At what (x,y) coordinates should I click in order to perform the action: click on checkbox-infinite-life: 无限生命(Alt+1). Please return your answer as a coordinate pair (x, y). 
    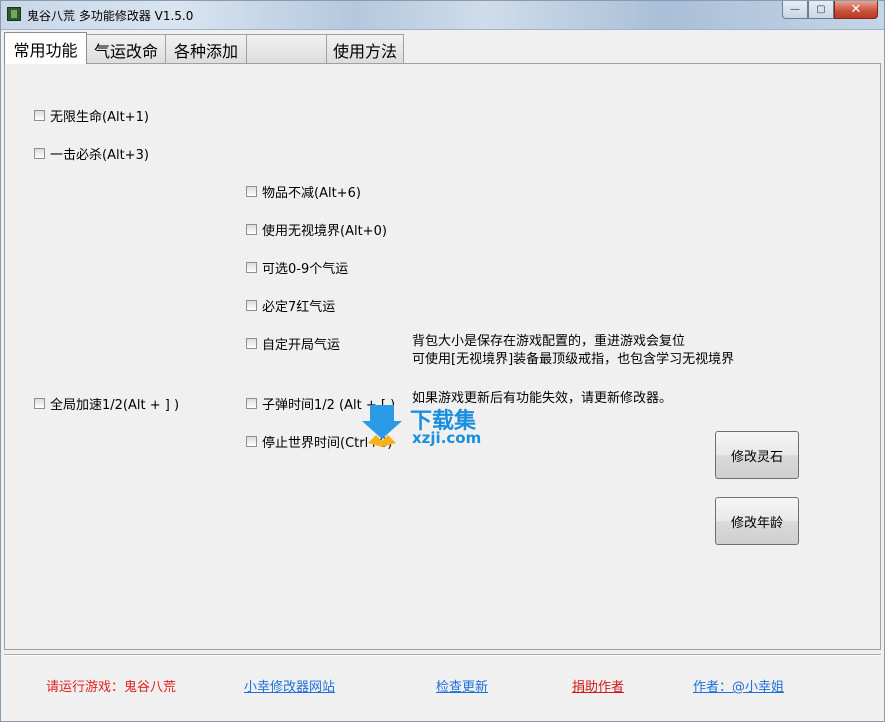
    Looking at the image, I should click on (91, 115).